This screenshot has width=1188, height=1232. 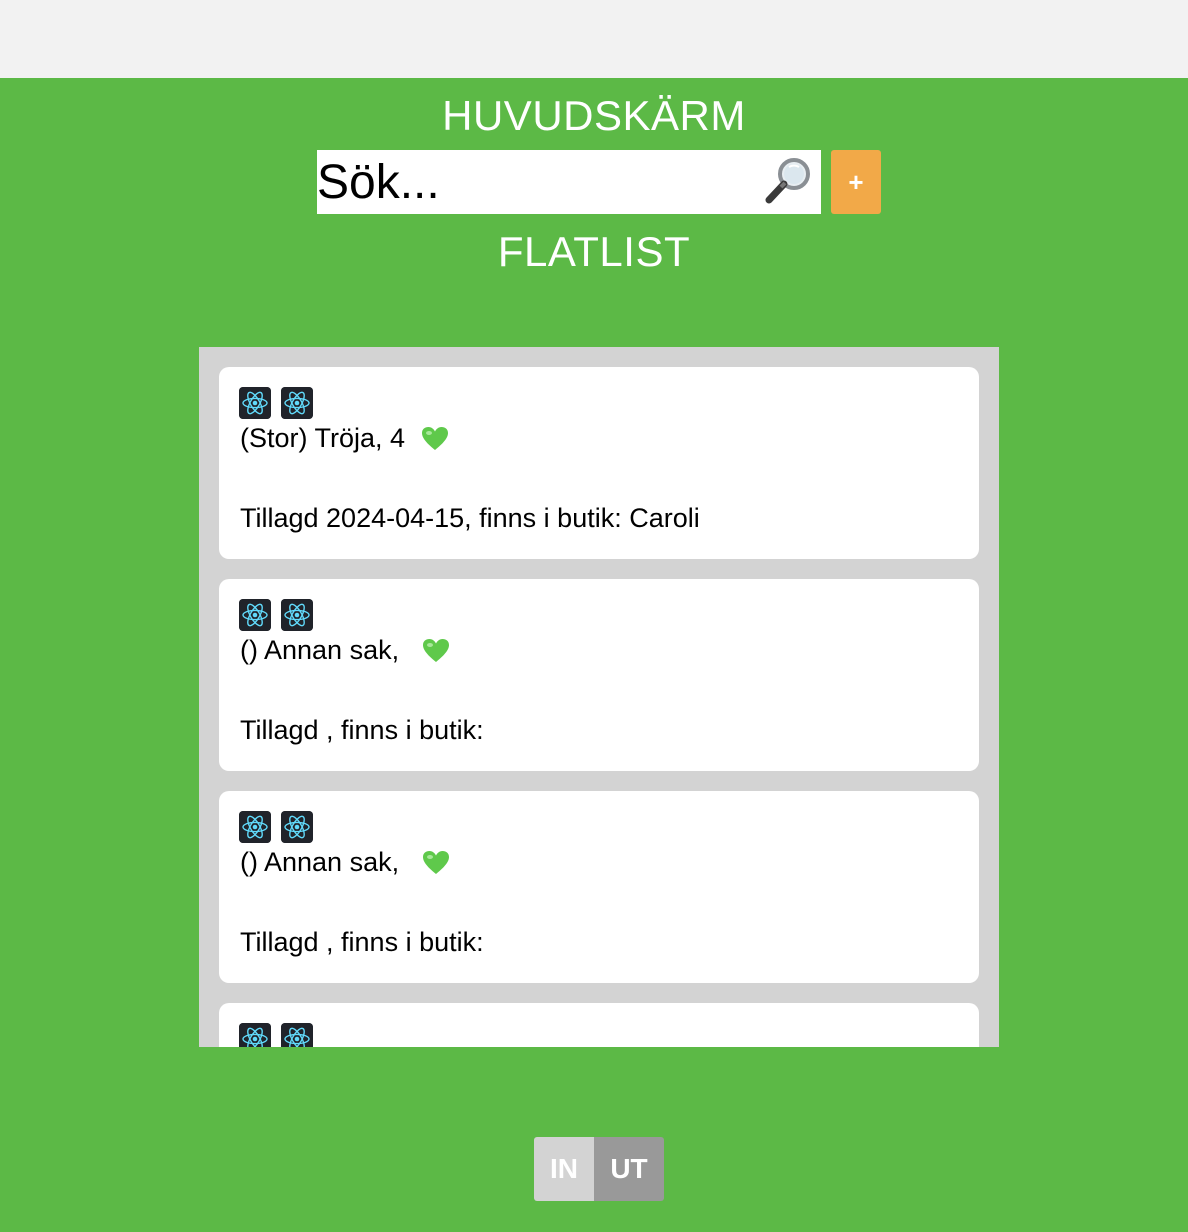 What do you see at coordinates (564, 1169) in the screenshot?
I see `toggle-in-button: IN` at bounding box center [564, 1169].